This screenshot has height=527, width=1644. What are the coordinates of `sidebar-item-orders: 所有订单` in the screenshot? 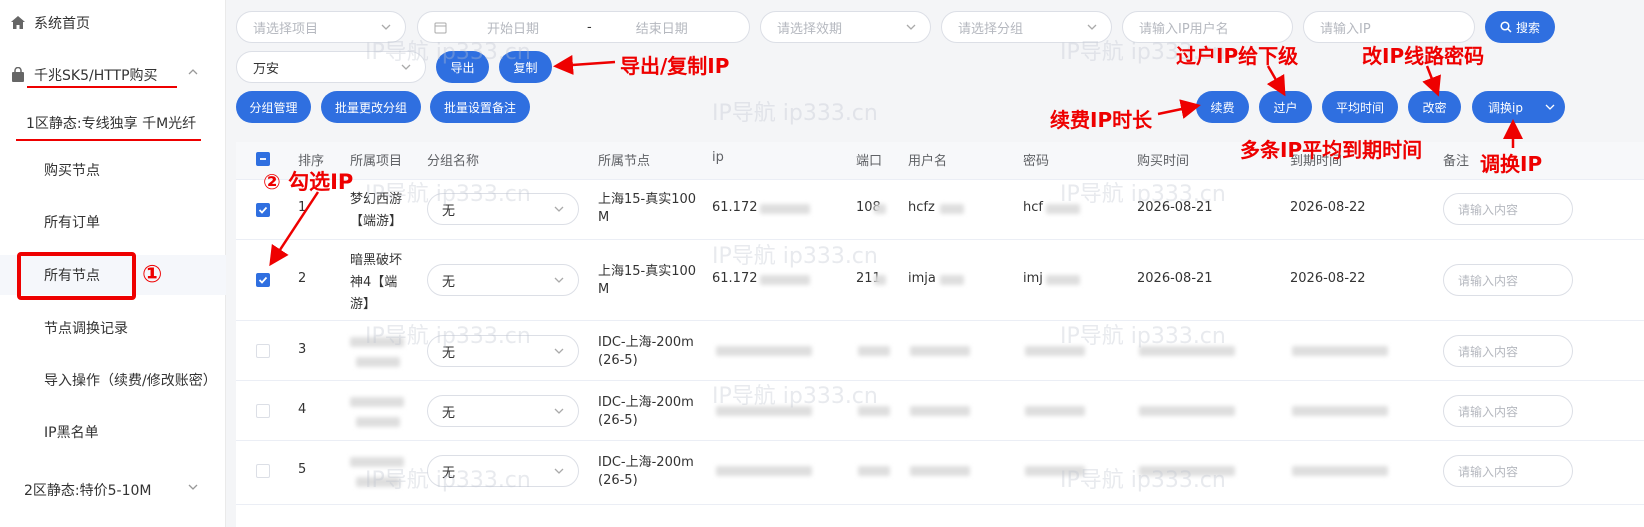 It's located at (113, 222).